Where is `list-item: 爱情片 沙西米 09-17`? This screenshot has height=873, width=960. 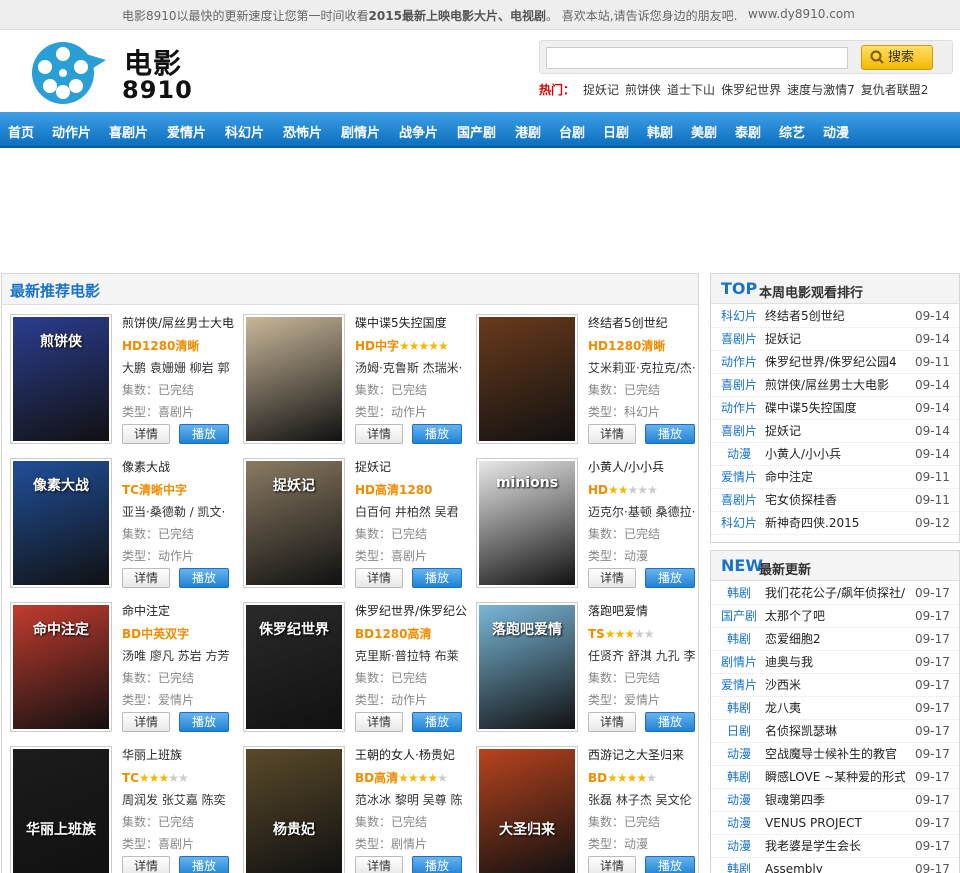 list-item: 爱情片 沙西米 09-17 is located at coordinates (835, 685).